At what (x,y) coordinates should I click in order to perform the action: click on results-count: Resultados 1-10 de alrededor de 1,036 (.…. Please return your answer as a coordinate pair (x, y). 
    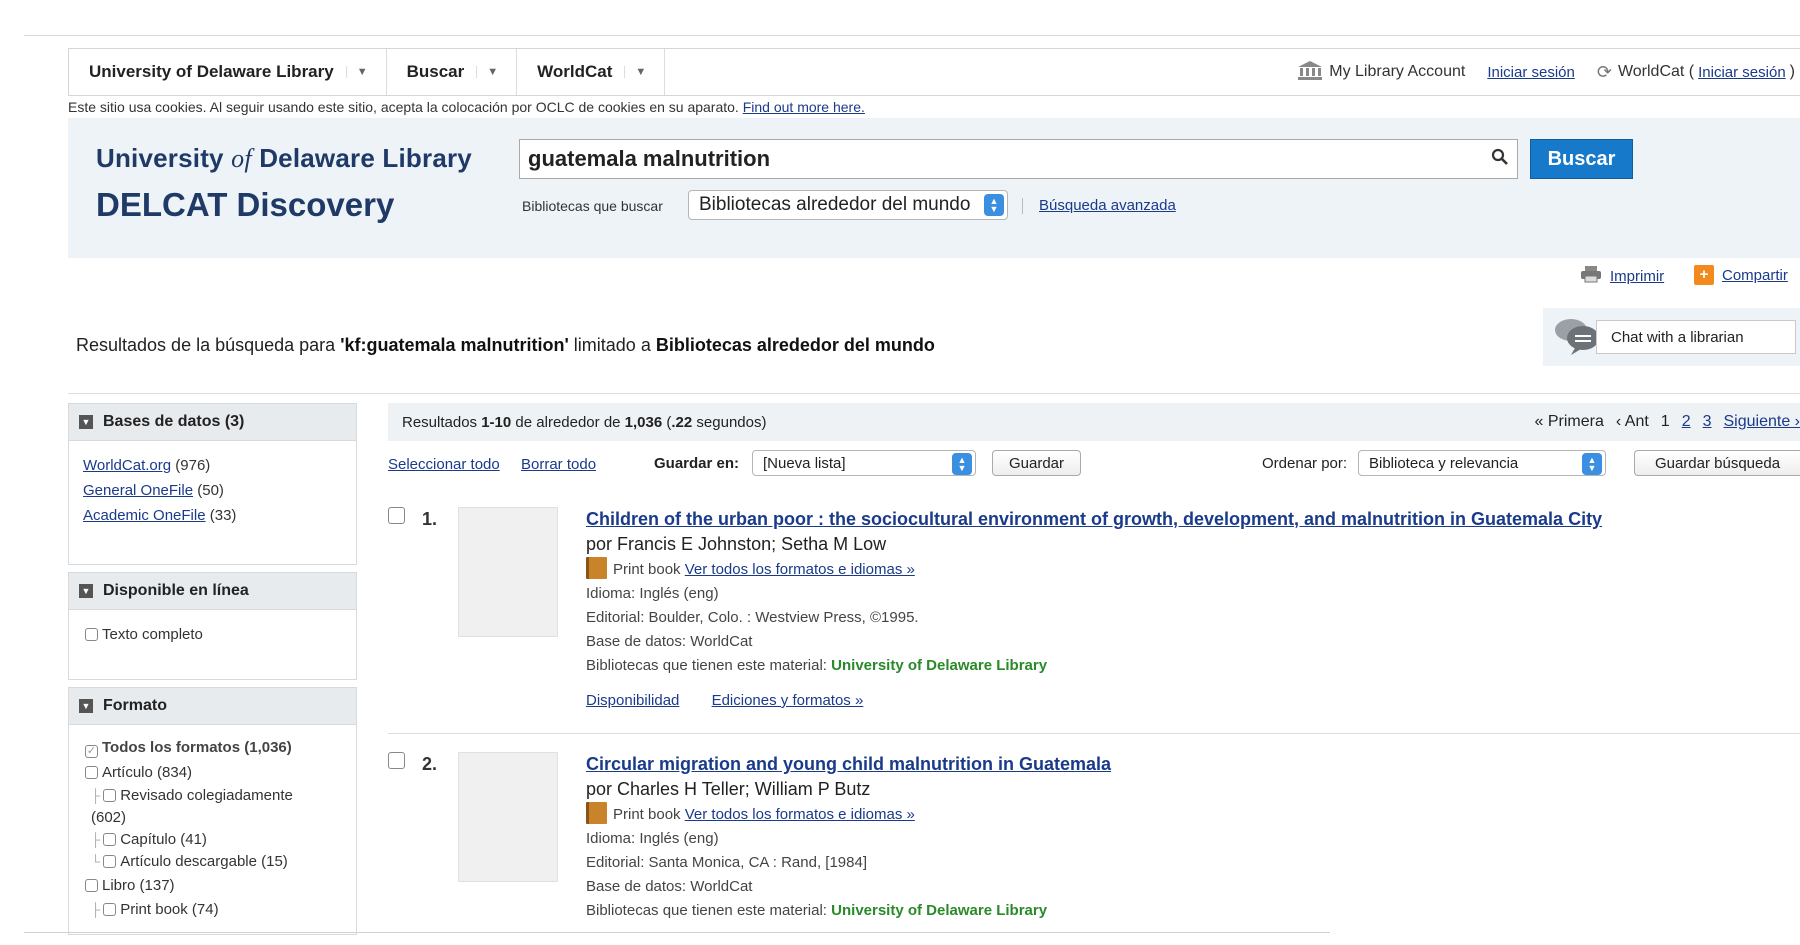
    Looking at the image, I should click on (584, 422).